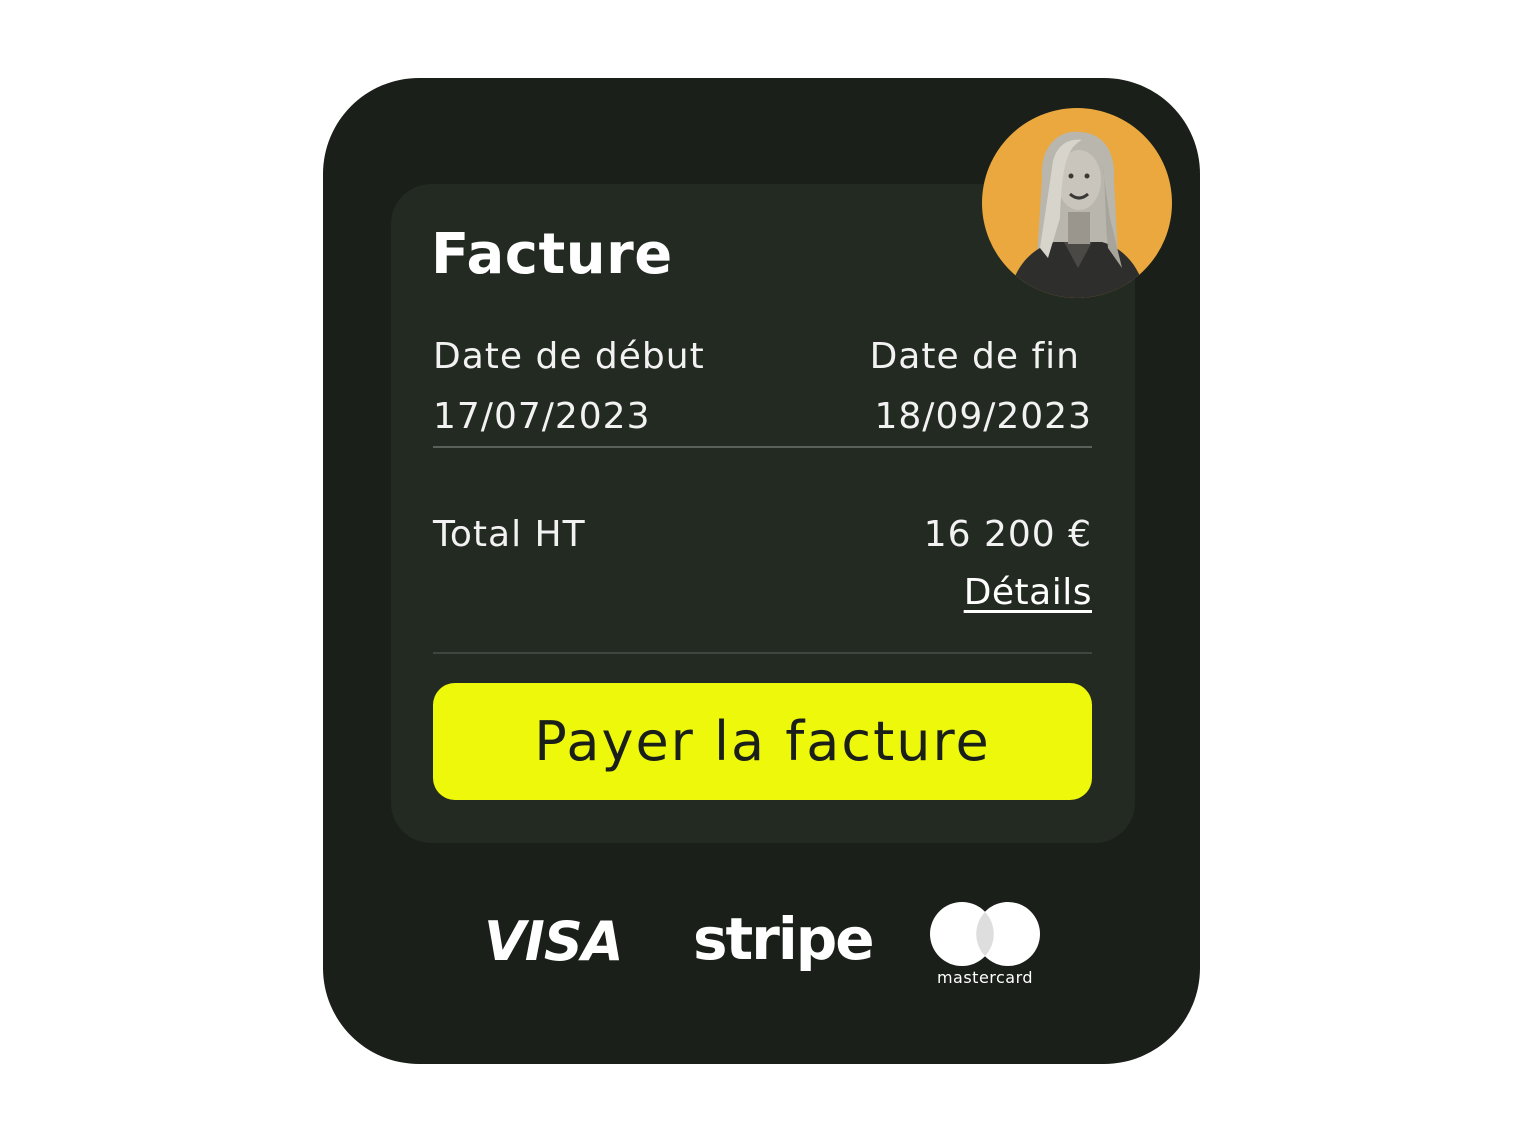 The height and width of the screenshot is (1141, 1521). Describe the element at coordinates (1007, 534) in the screenshot. I see `total-value: 16 200 €` at that location.